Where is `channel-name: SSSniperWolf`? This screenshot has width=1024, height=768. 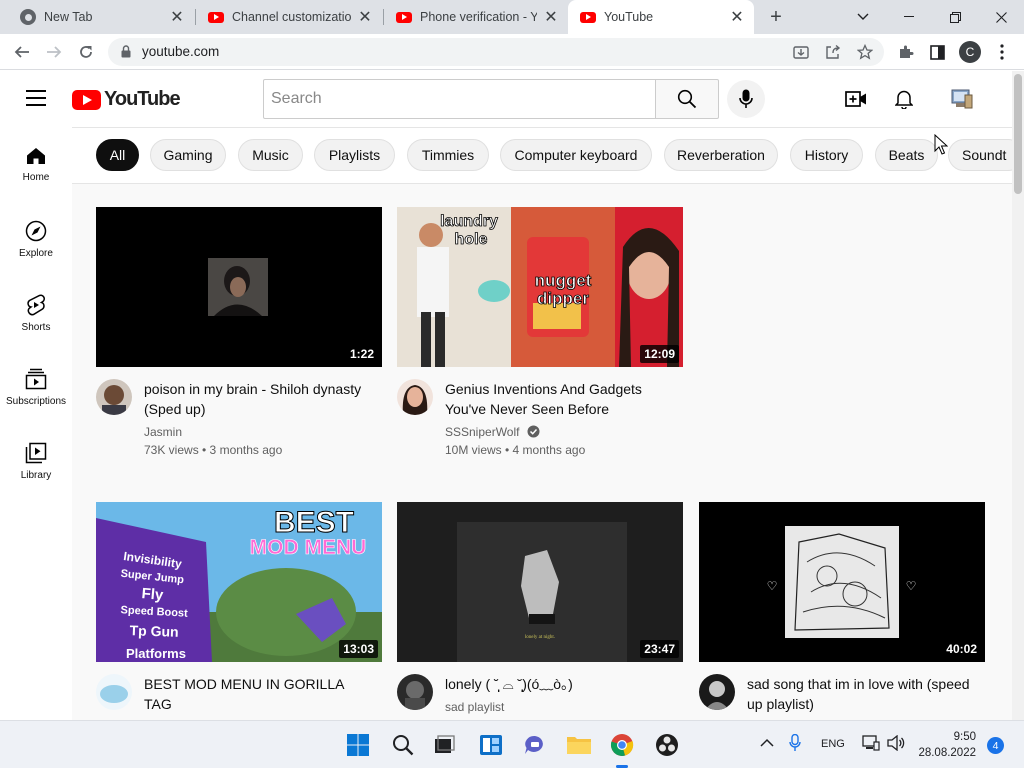 channel-name: SSSniperWolf is located at coordinates (492, 432).